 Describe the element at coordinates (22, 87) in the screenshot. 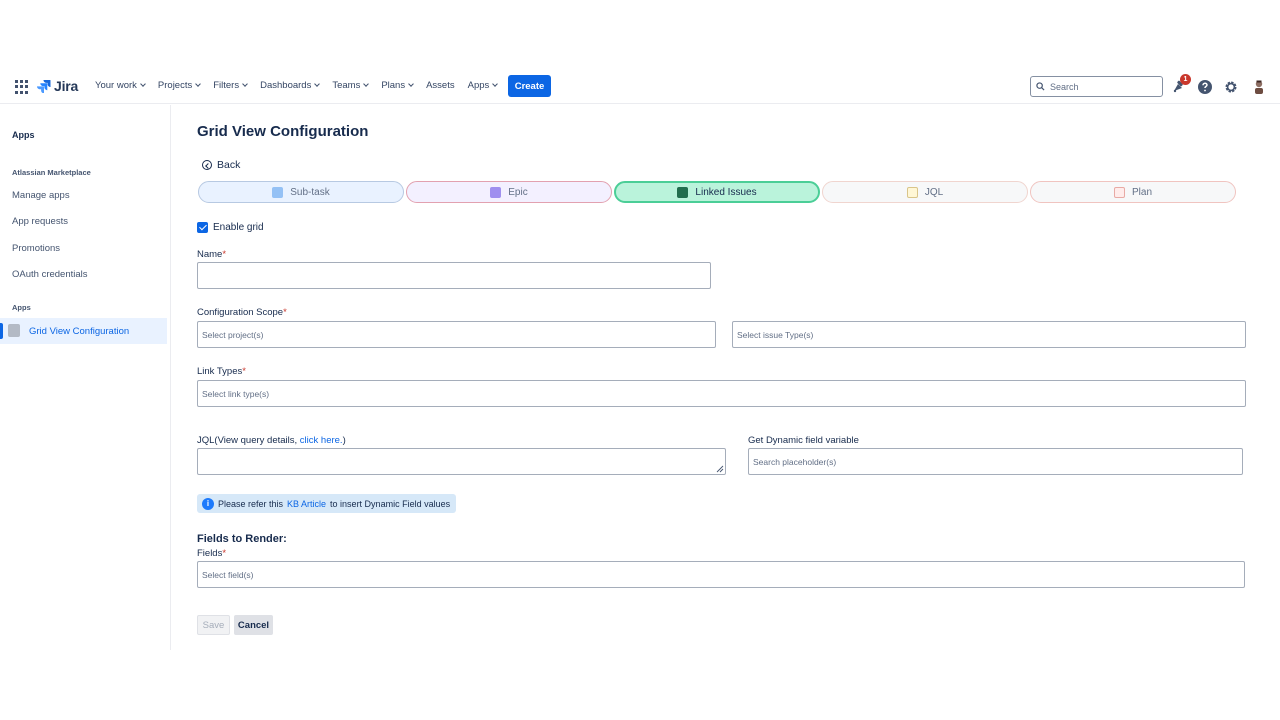

I see `app-switcher-icon` at that location.